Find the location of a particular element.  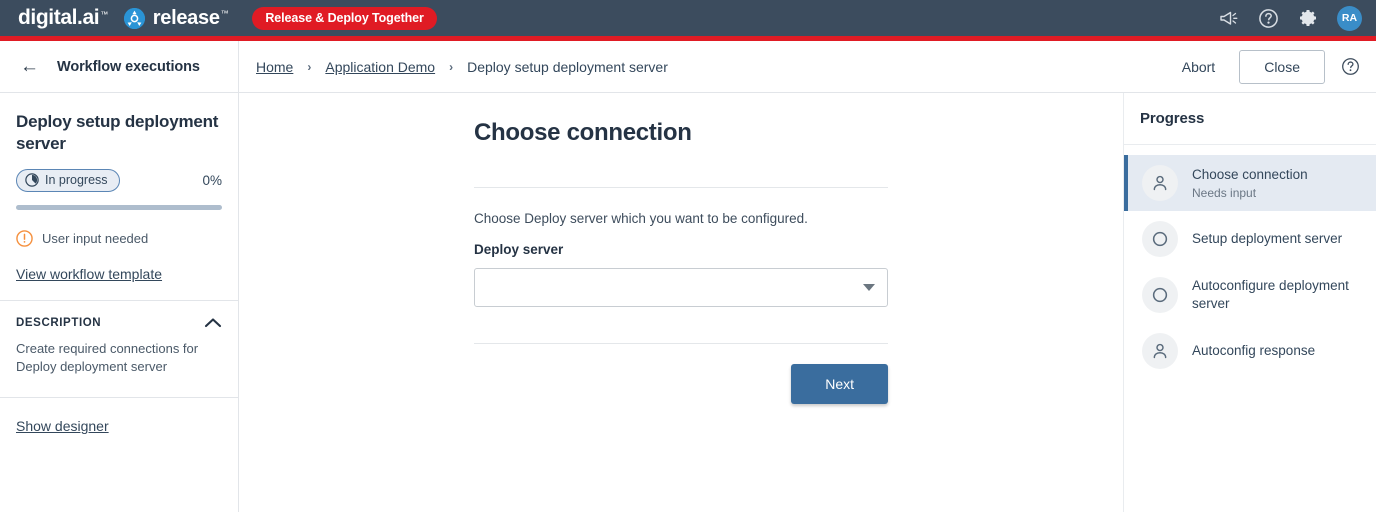

progress-step-text: Autoconfigure deployment server is located at coordinates (1277, 295).